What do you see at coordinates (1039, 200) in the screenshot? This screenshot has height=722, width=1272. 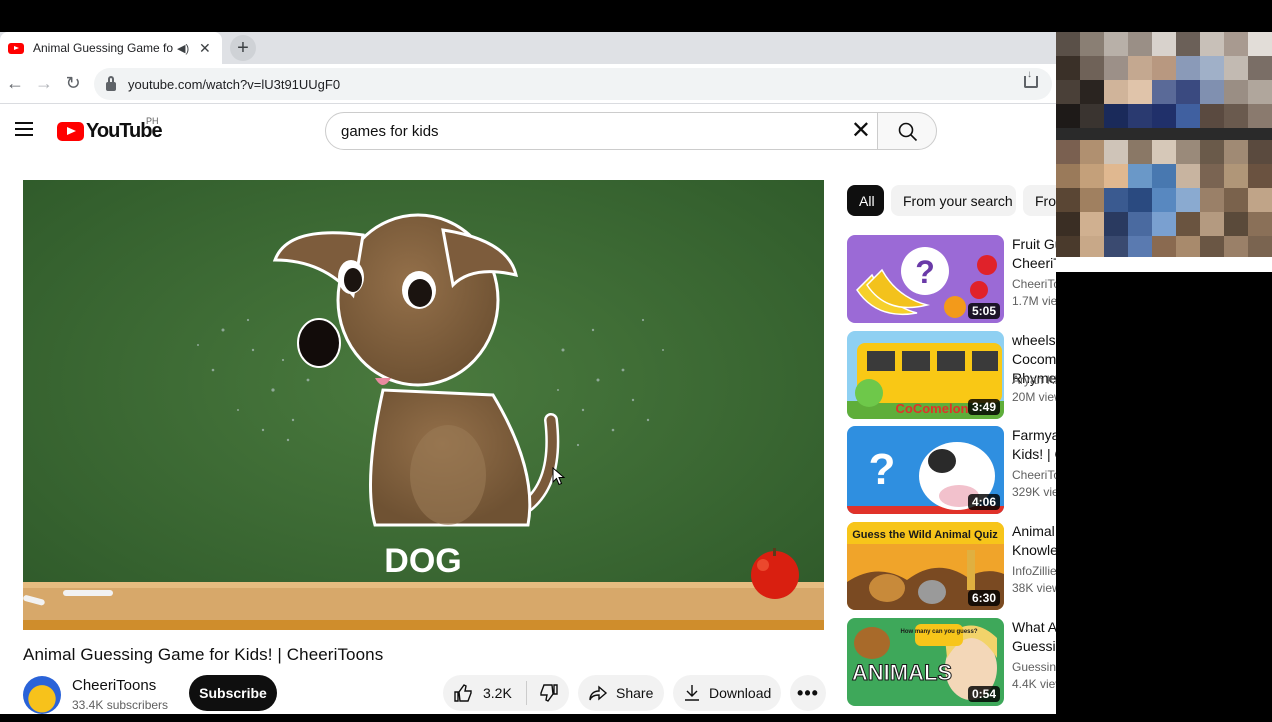 I see `chip-from: From` at bounding box center [1039, 200].